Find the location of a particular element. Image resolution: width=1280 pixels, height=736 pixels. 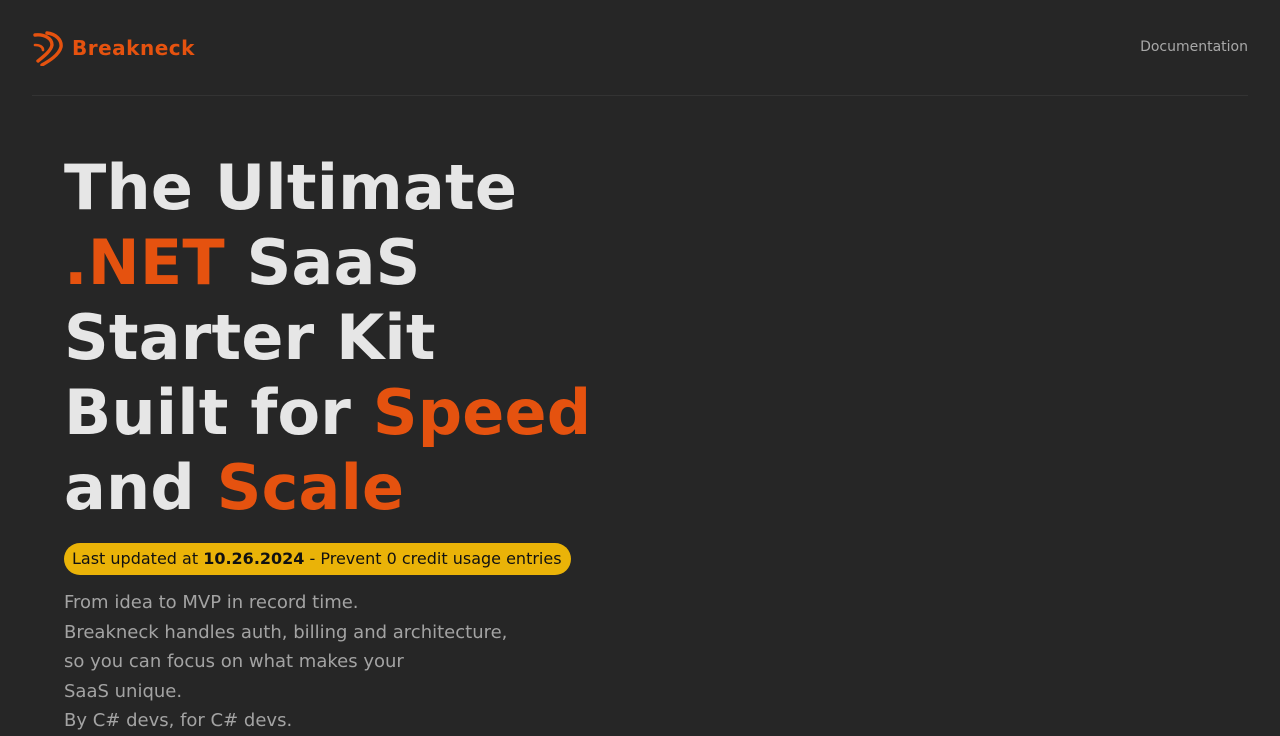

description-line: so you can focus on what makes your is located at coordinates (234, 661).